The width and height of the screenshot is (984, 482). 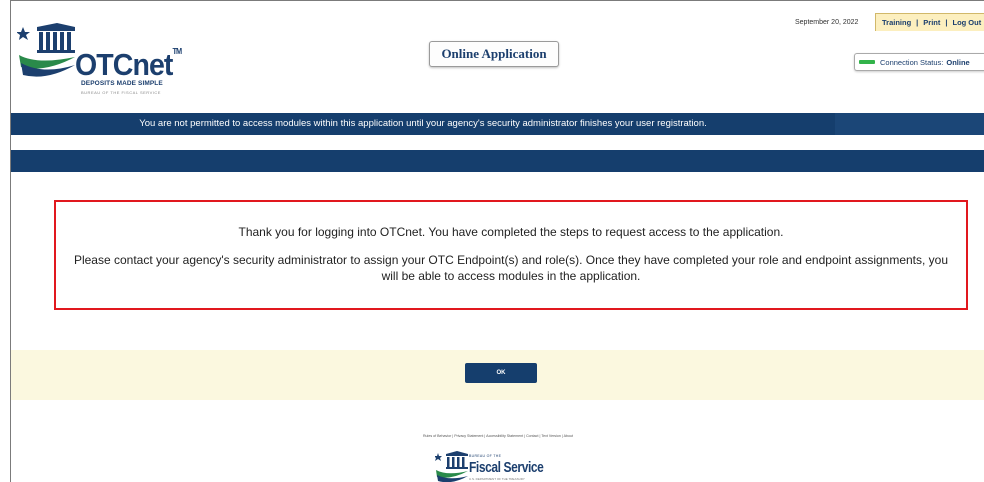 I want to click on fiscal-service-name: Fiscal Service, so click(x=506, y=467).